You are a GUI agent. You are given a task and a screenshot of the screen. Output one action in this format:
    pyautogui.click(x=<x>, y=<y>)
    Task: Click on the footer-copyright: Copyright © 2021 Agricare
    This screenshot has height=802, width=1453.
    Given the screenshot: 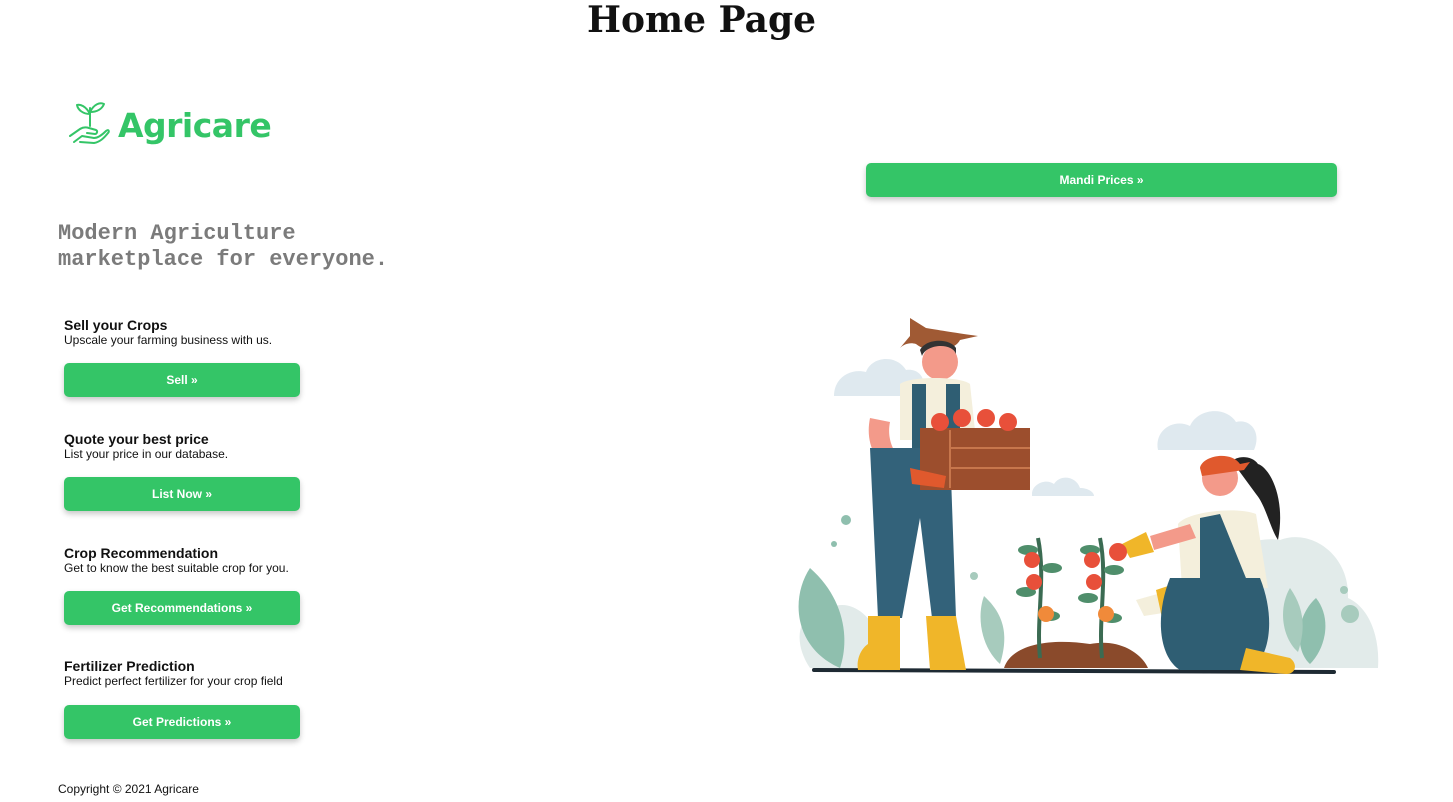 What is the action you would take?
    pyautogui.click(x=128, y=789)
    